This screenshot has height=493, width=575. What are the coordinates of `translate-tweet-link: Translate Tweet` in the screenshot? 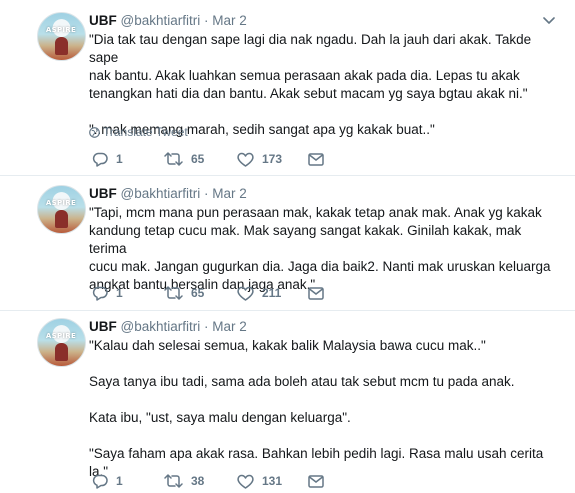 It's located at (138, 132).